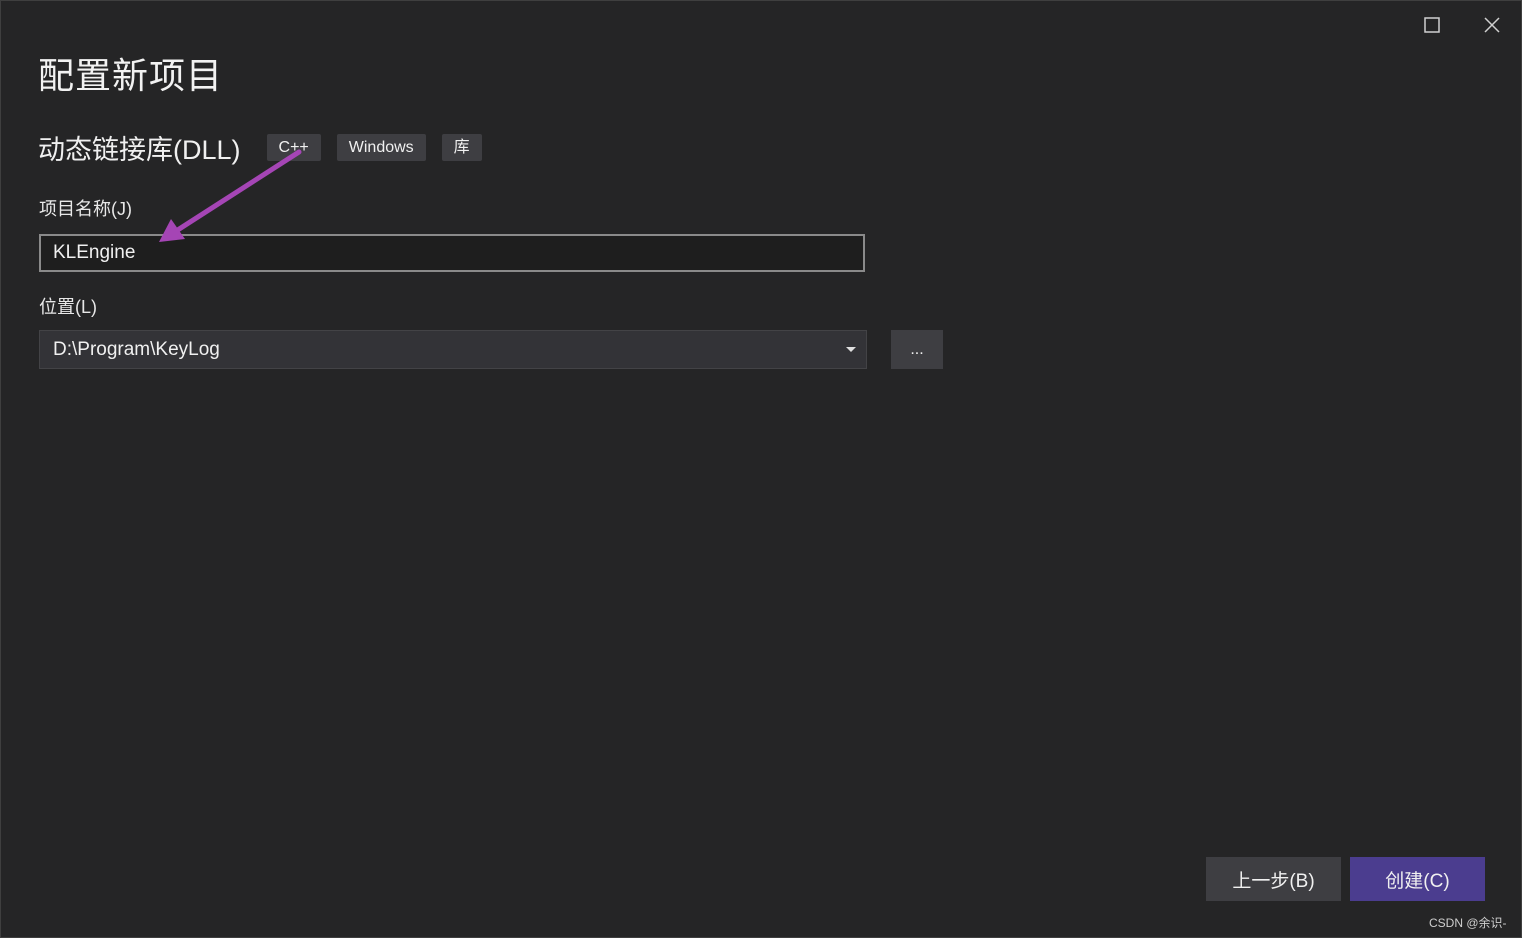 The height and width of the screenshot is (938, 1522). I want to click on maximize-icon, so click(1432, 25).